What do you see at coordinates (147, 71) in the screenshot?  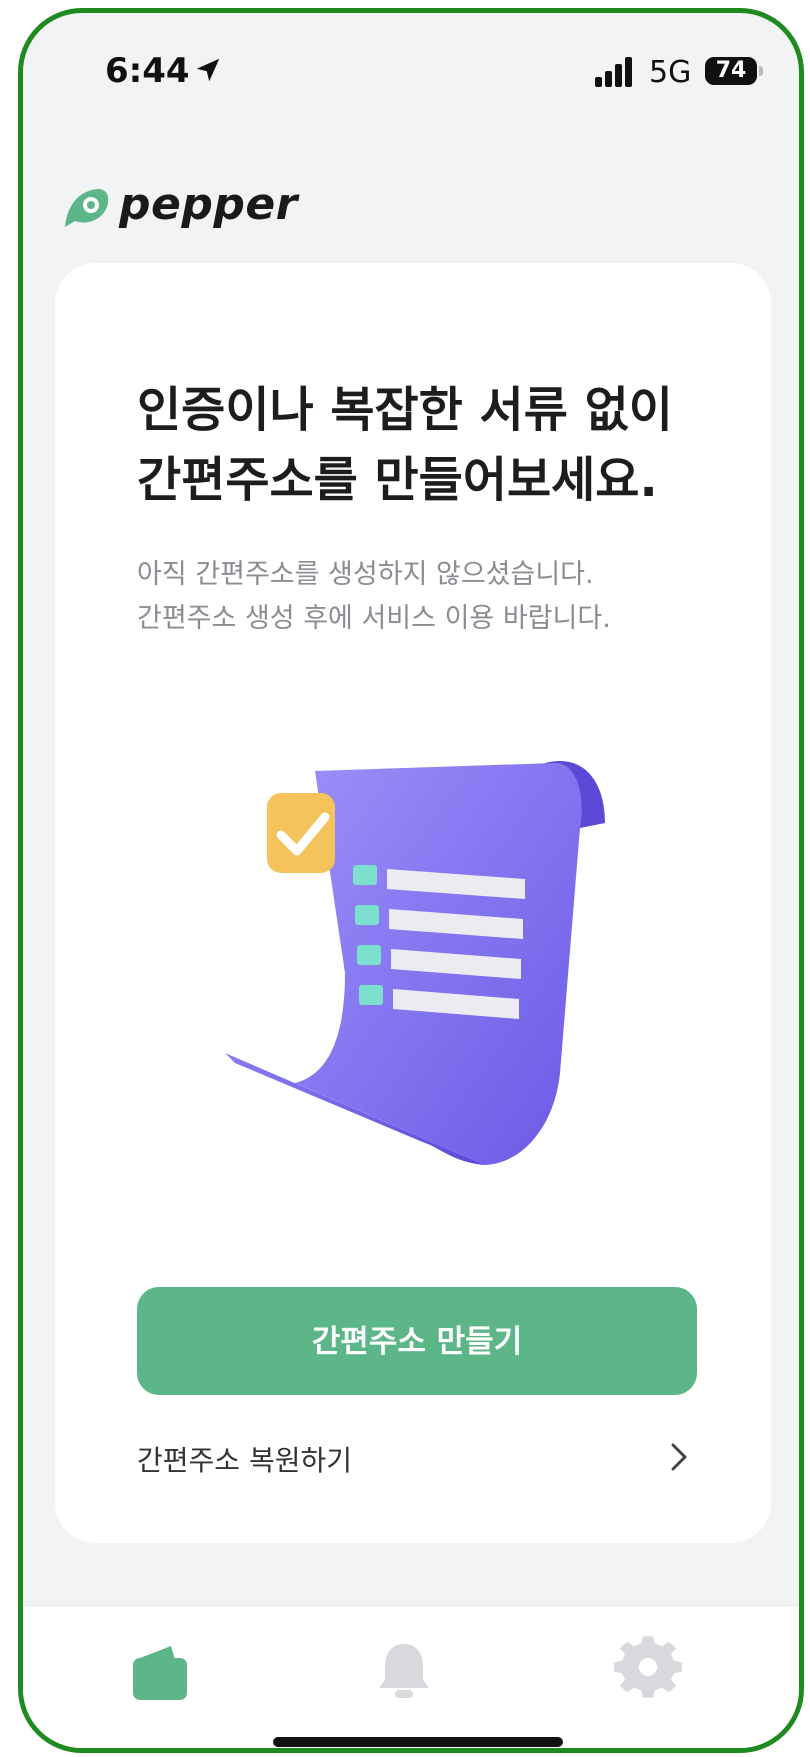 I see `status-time: 6:44` at bounding box center [147, 71].